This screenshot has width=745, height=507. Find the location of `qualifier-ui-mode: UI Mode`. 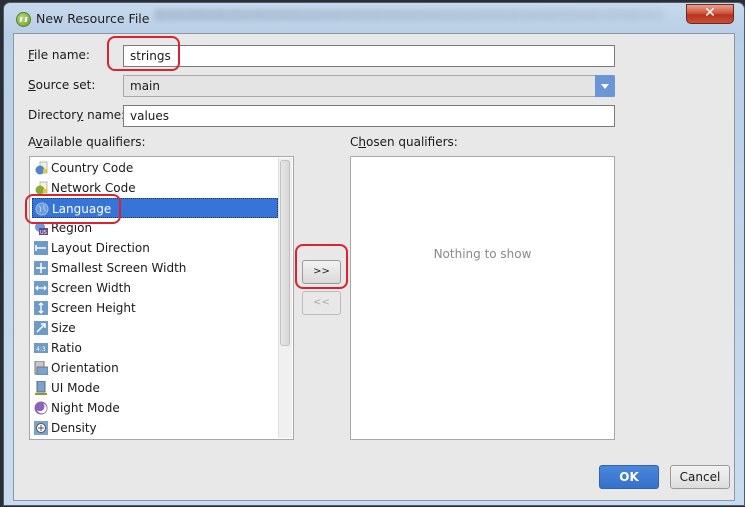

qualifier-ui-mode: UI Mode is located at coordinates (155, 388).